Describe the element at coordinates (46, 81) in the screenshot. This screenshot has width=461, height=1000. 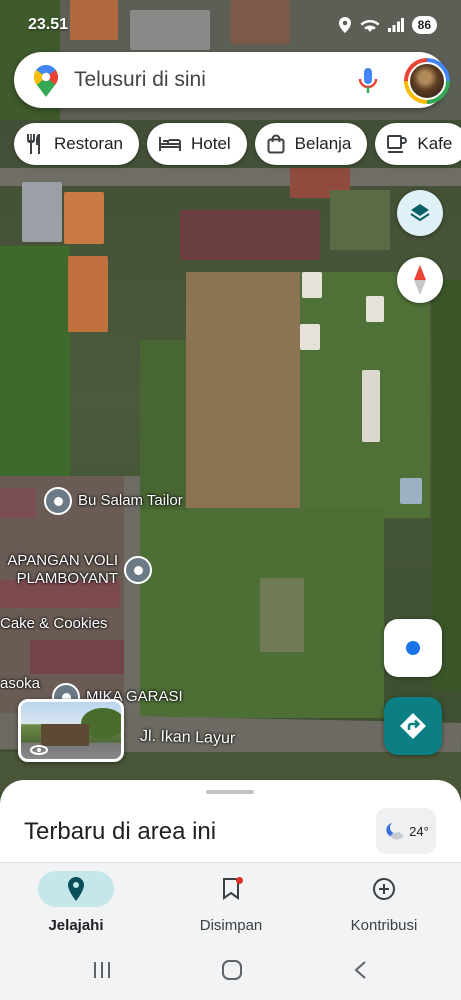
I see `maps-logo-icon` at that location.